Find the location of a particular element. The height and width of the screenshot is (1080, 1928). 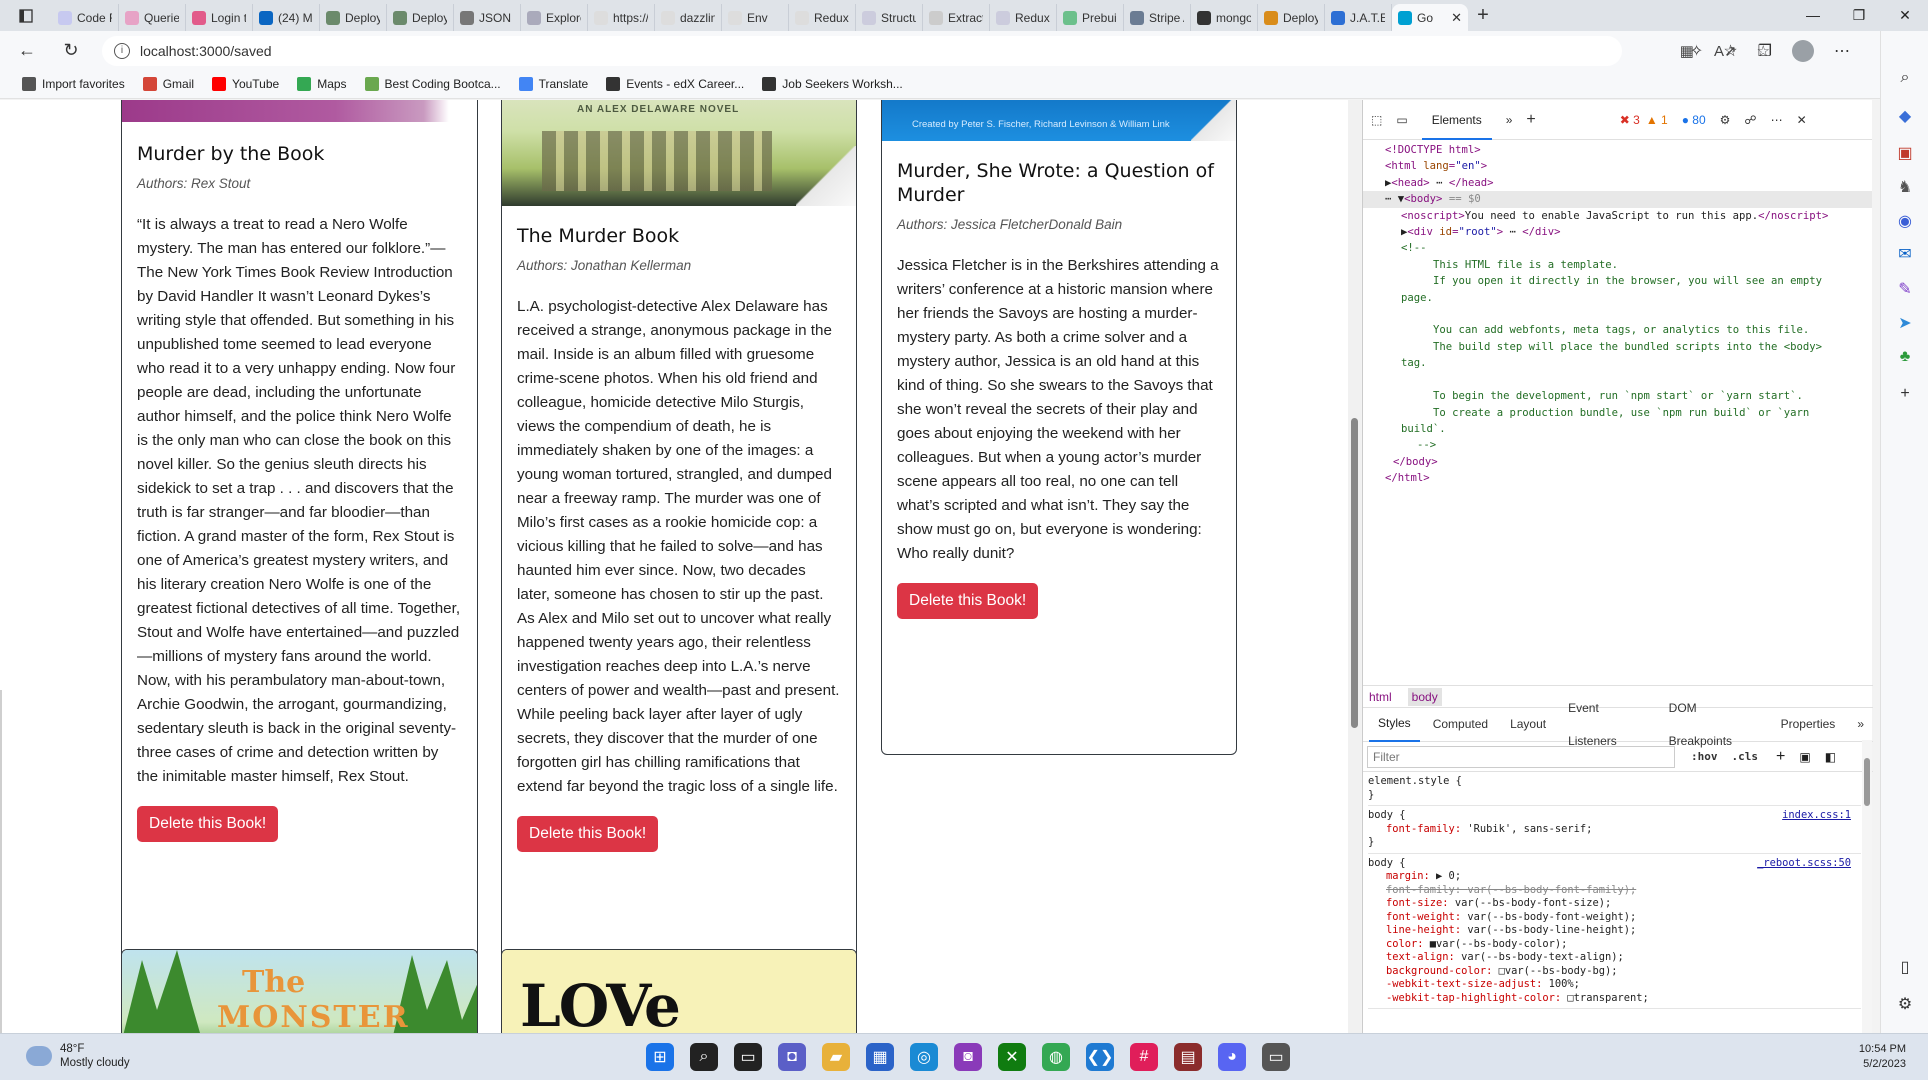

search-icon: ⌕ is located at coordinates (1905, 78).